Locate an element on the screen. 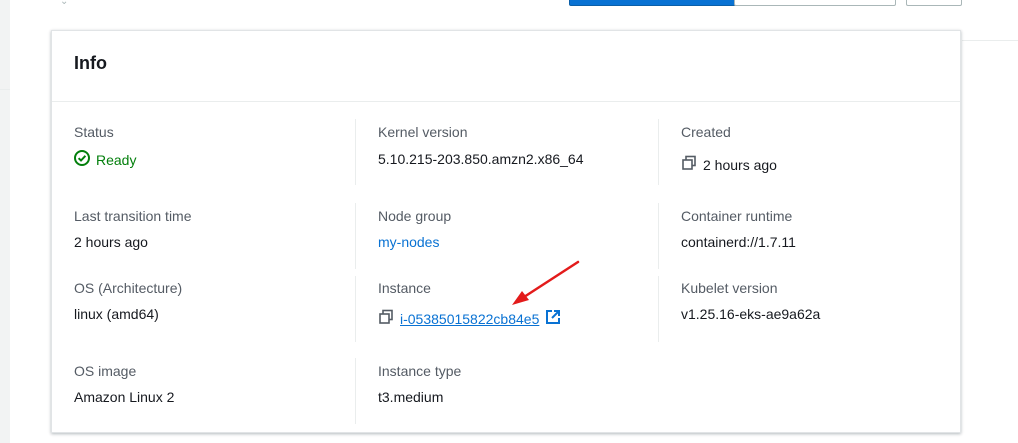  container-runtime-label: Container runtime is located at coordinates (737, 216).